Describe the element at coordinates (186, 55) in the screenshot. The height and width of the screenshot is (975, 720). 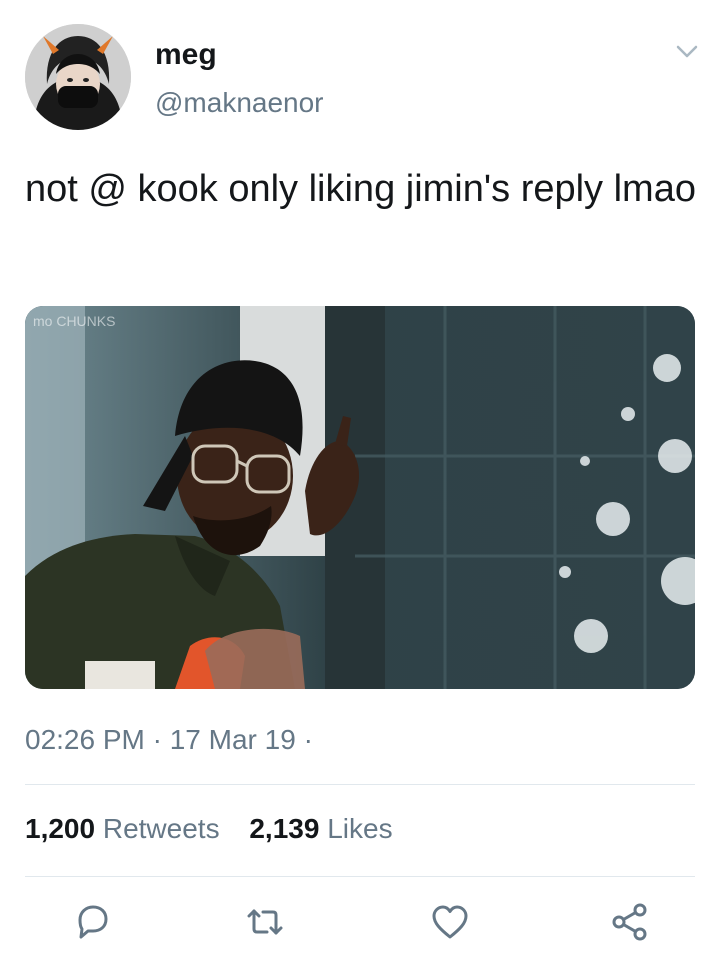
I see `author-name: meg` at that location.